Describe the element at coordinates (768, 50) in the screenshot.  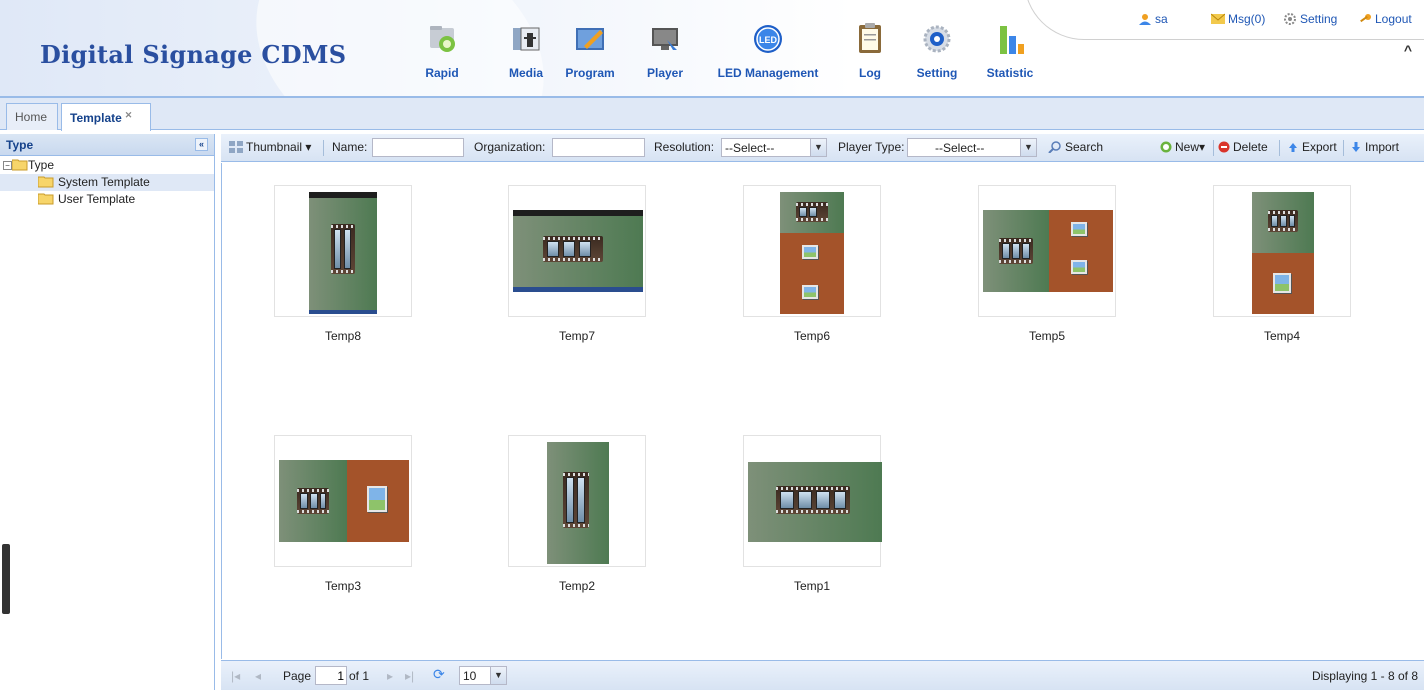
I see `module-led-management: LED LED Management` at that location.